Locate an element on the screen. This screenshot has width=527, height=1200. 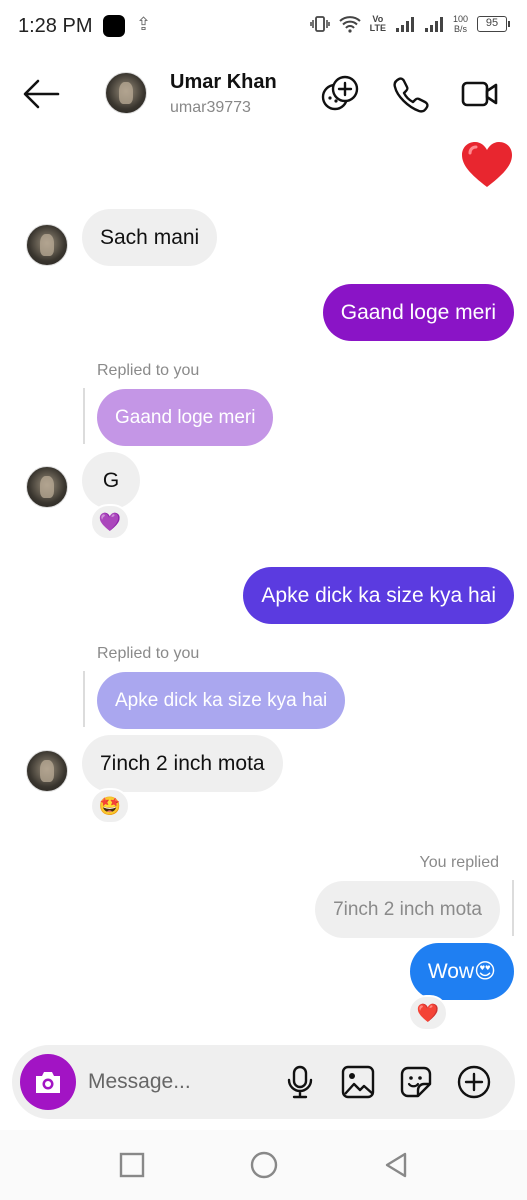
home-icon is located at coordinates (264, 1165).